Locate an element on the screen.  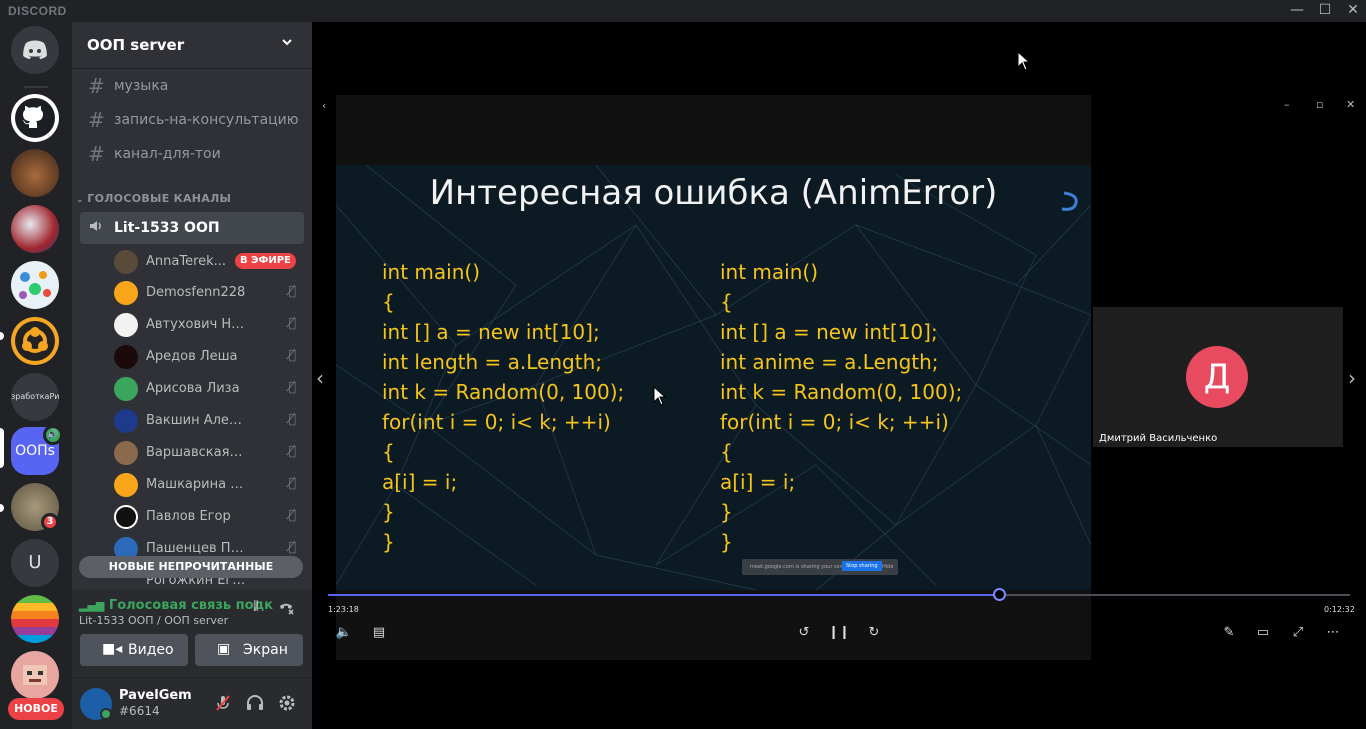
chevron-down-icon is located at coordinates (287, 44).